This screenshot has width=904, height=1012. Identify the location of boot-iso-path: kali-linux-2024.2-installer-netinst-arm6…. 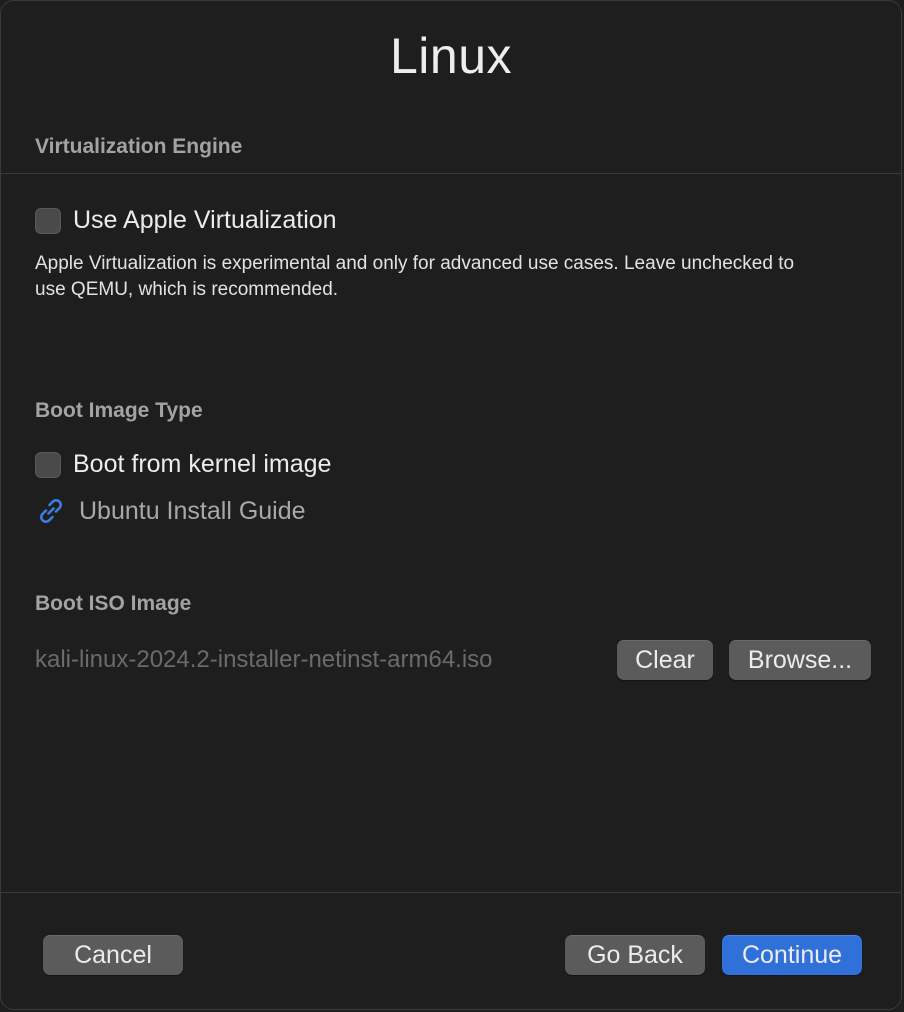
(264, 659).